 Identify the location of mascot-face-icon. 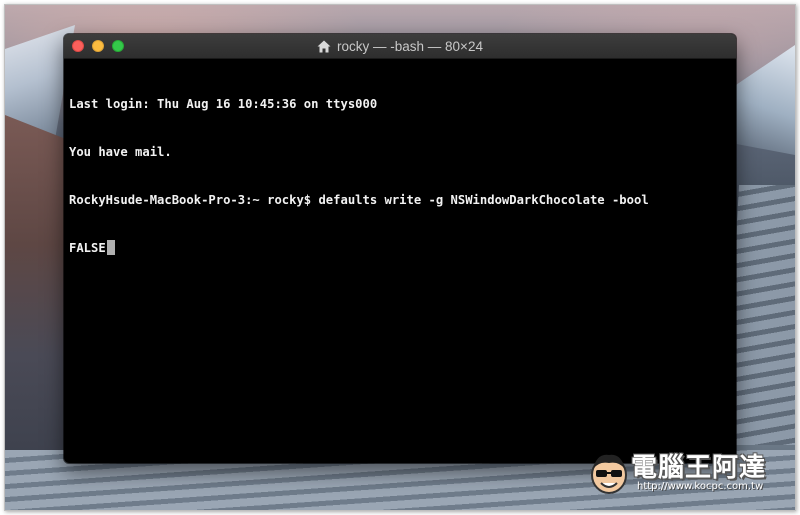
(609, 474).